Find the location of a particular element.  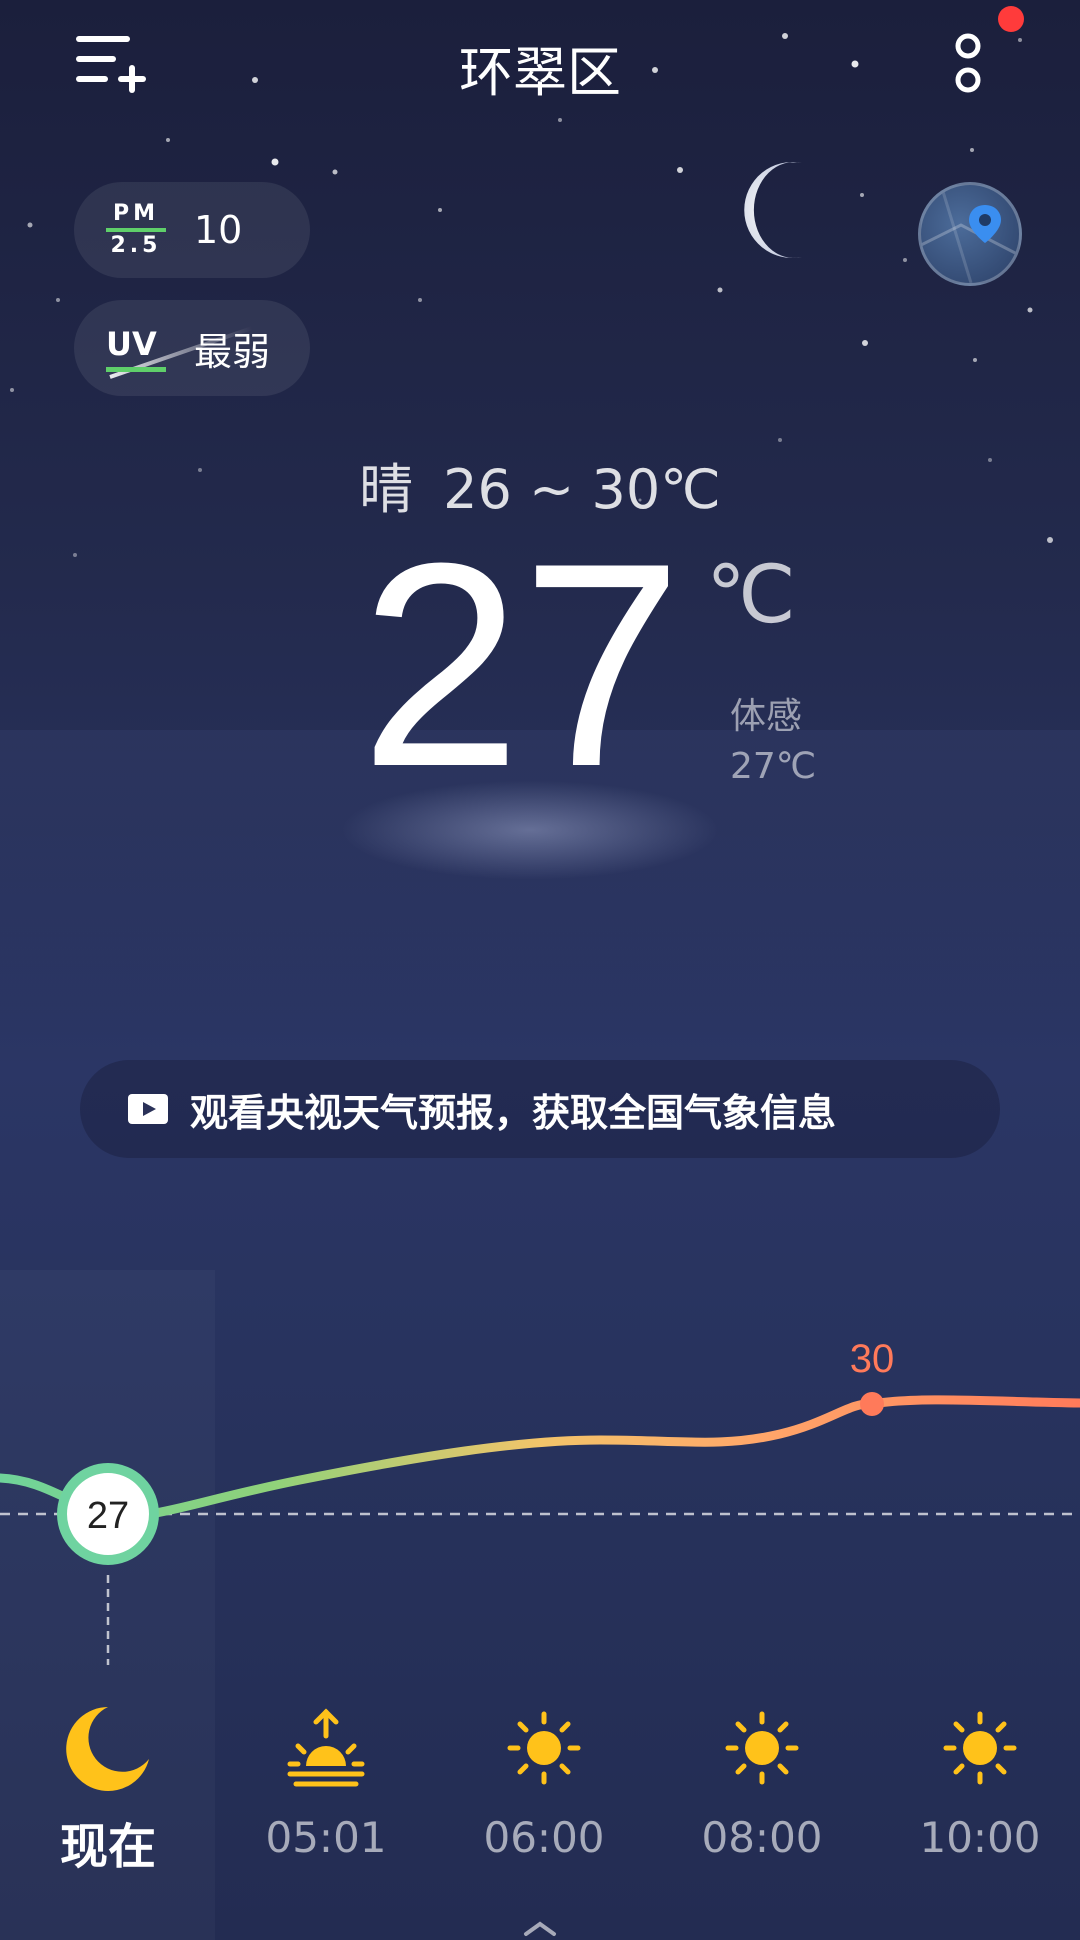

play-video-icon is located at coordinates (148, 1109).